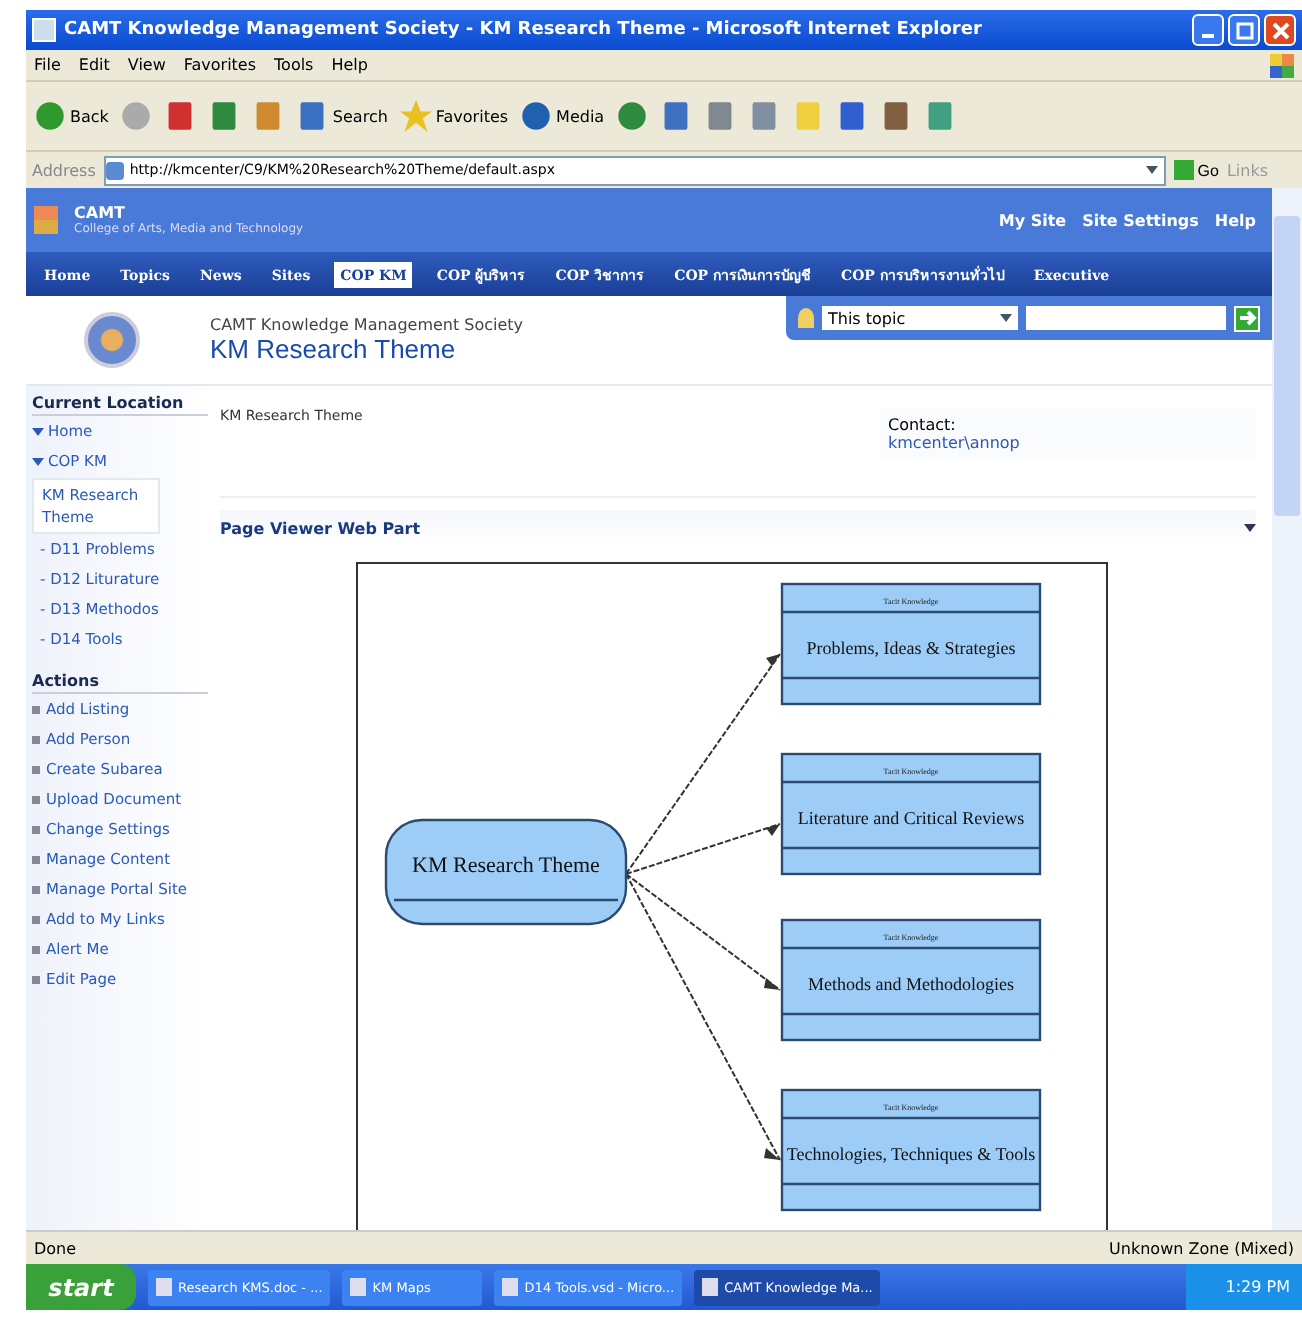  What do you see at coordinates (81, 1287) in the screenshot?
I see `start-button: start` at bounding box center [81, 1287].